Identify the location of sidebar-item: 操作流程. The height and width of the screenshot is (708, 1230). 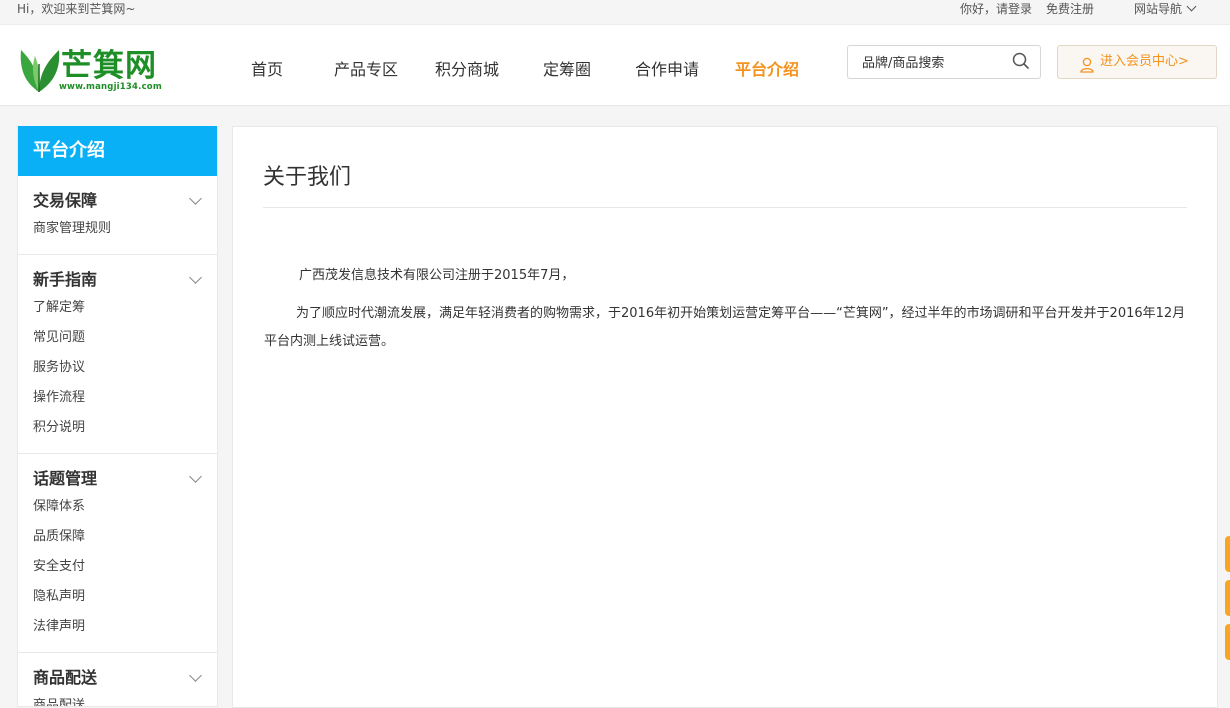
(117, 398).